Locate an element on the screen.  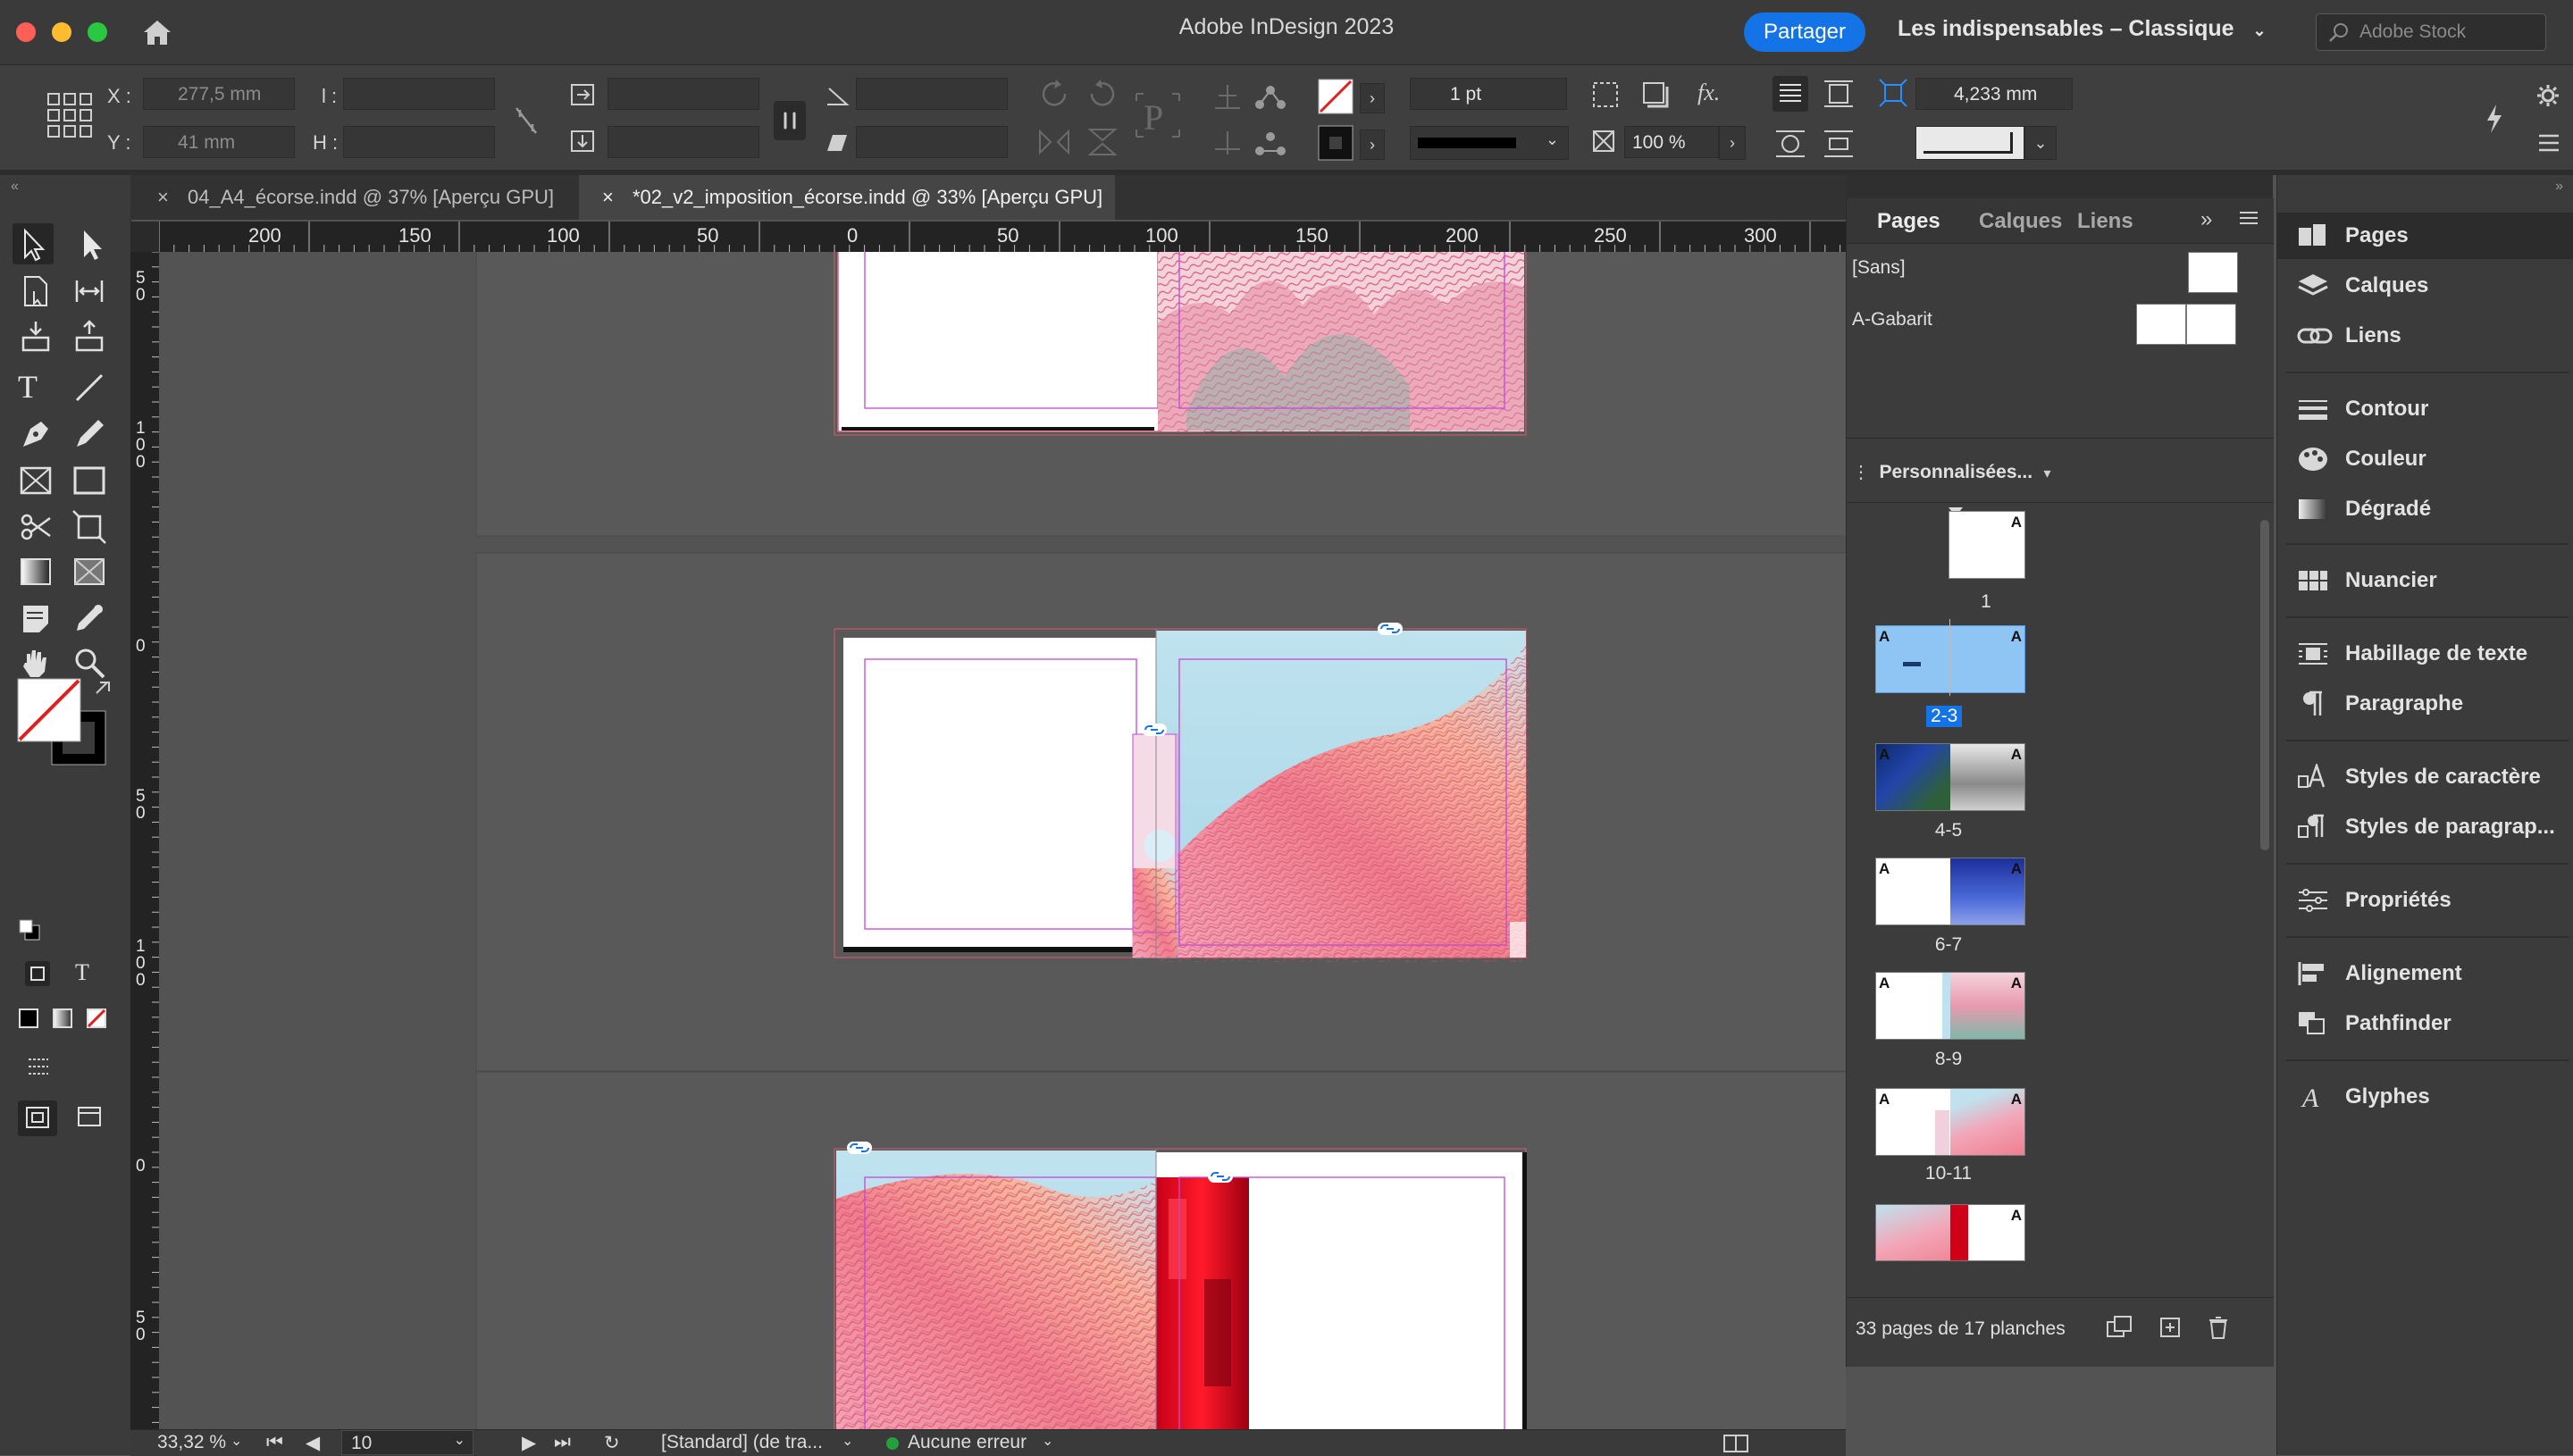
stroke-type-dropdown: ⌄ is located at coordinates (1489, 143).